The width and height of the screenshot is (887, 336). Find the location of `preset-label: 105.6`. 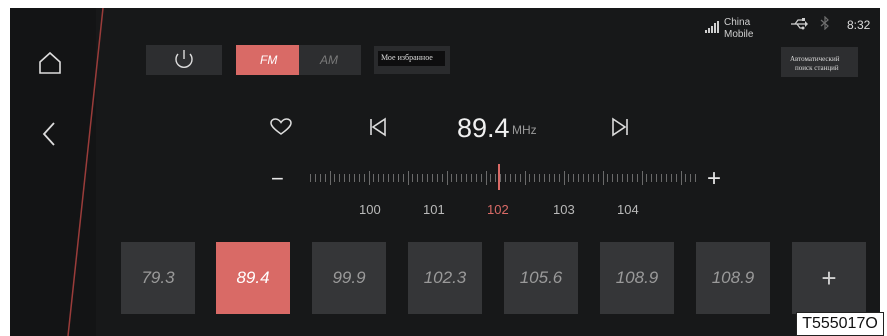

preset-label: 105.6 is located at coordinates (541, 277).